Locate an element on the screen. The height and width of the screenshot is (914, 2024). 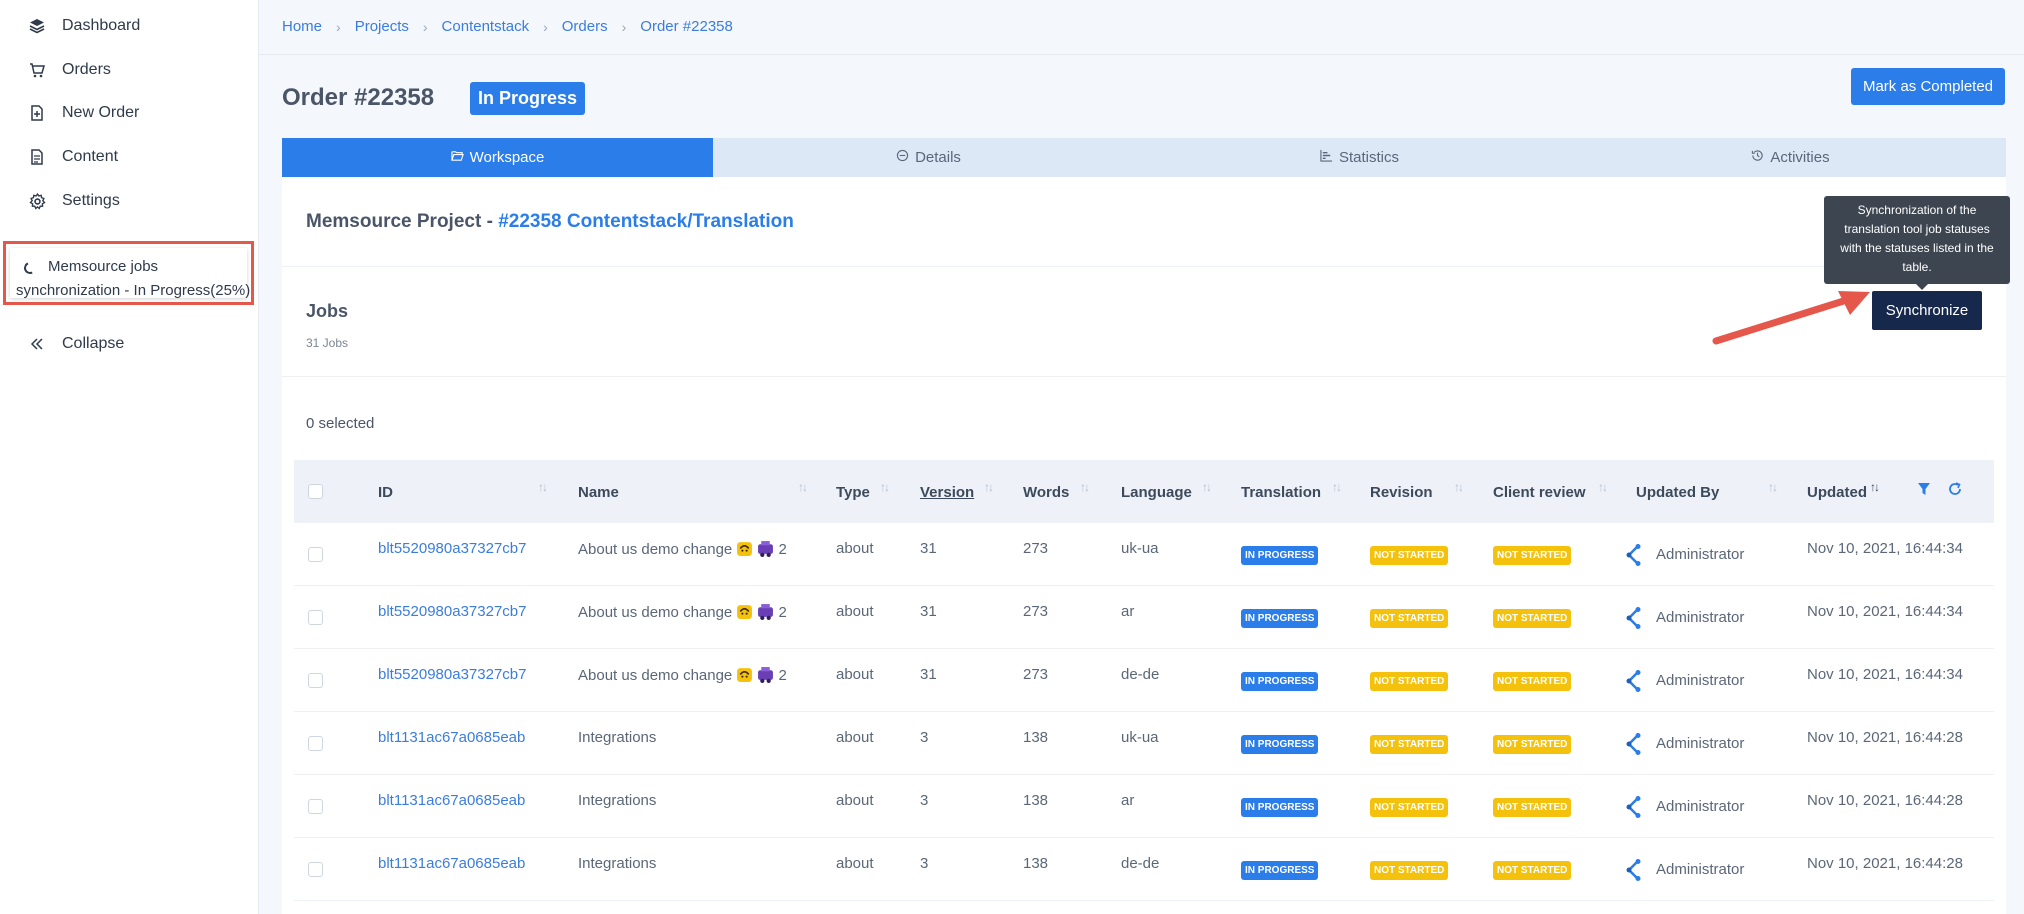
synchronize-button: Synchronize is located at coordinates (1927, 310).